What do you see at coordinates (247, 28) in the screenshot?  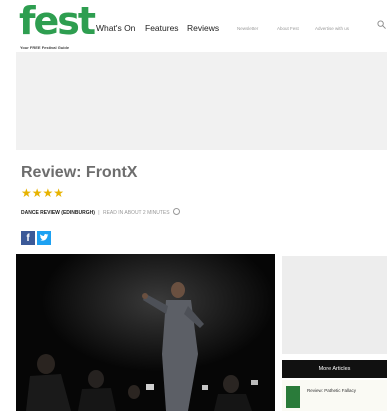 I see `nav-newsletter: Newsletter` at bounding box center [247, 28].